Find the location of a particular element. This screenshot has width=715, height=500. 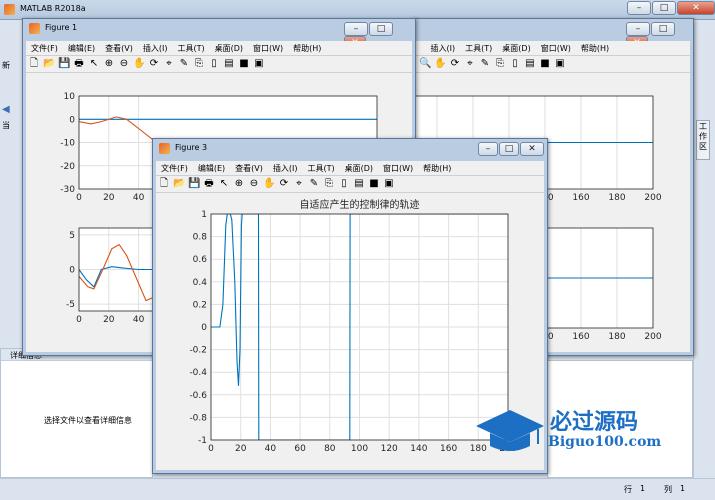

back-arrow-icon: ◀ is located at coordinates (6, 109).